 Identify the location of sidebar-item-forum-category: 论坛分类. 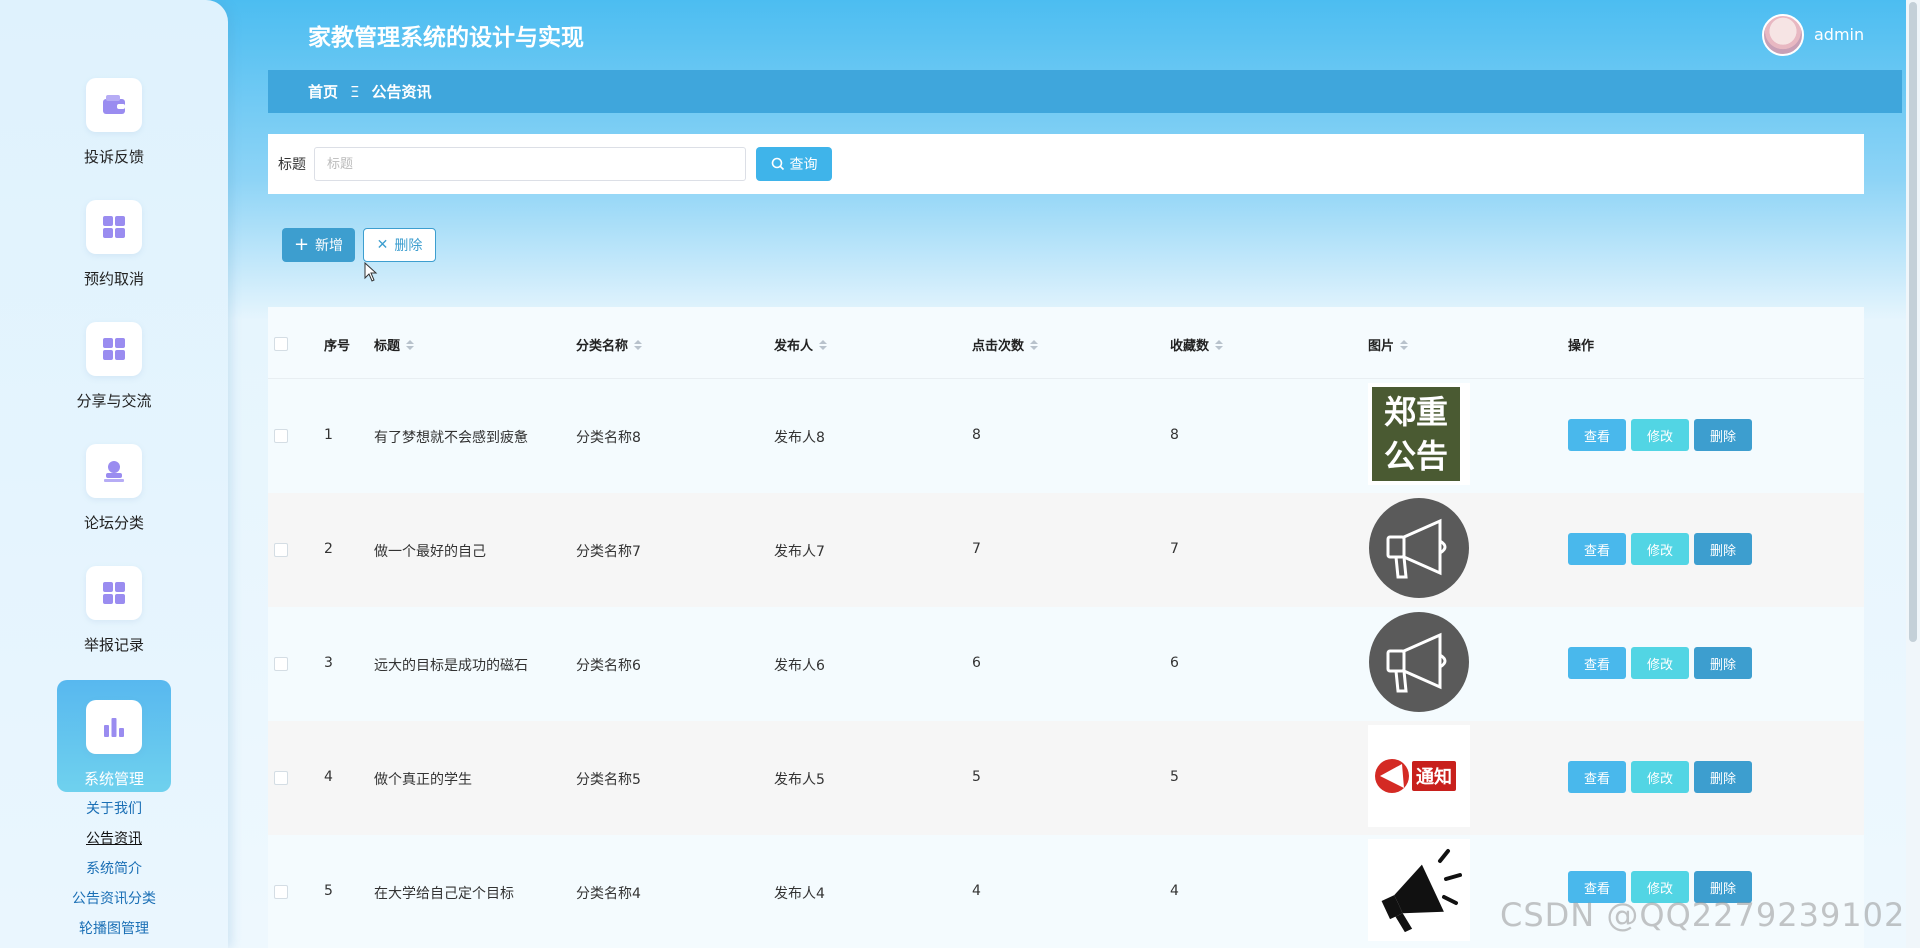
(114, 480).